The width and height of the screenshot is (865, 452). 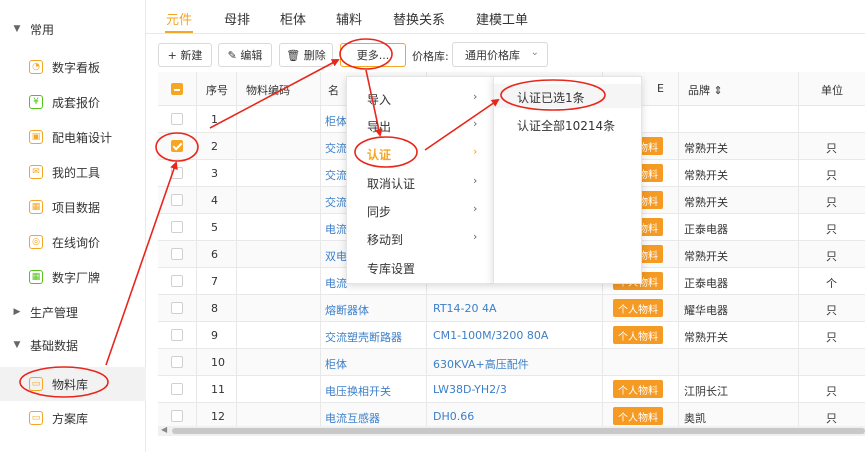 What do you see at coordinates (518, 431) in the screenshot?
I see `scrollbar-thumb` at bounding box center [518, 431].